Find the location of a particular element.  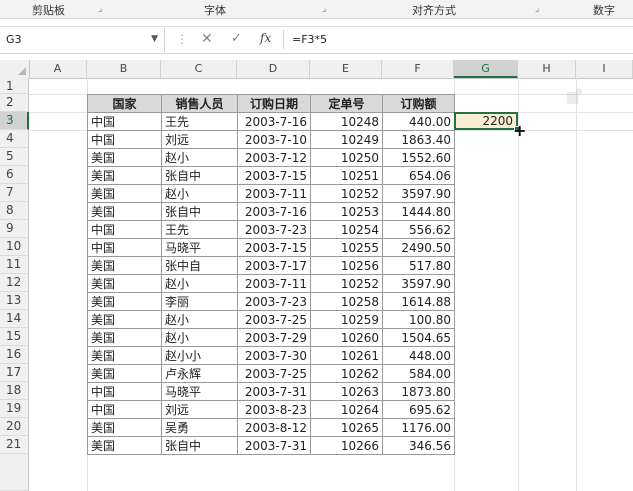

cell-order-amount: 556.62 is located at coordinates (418, 229).